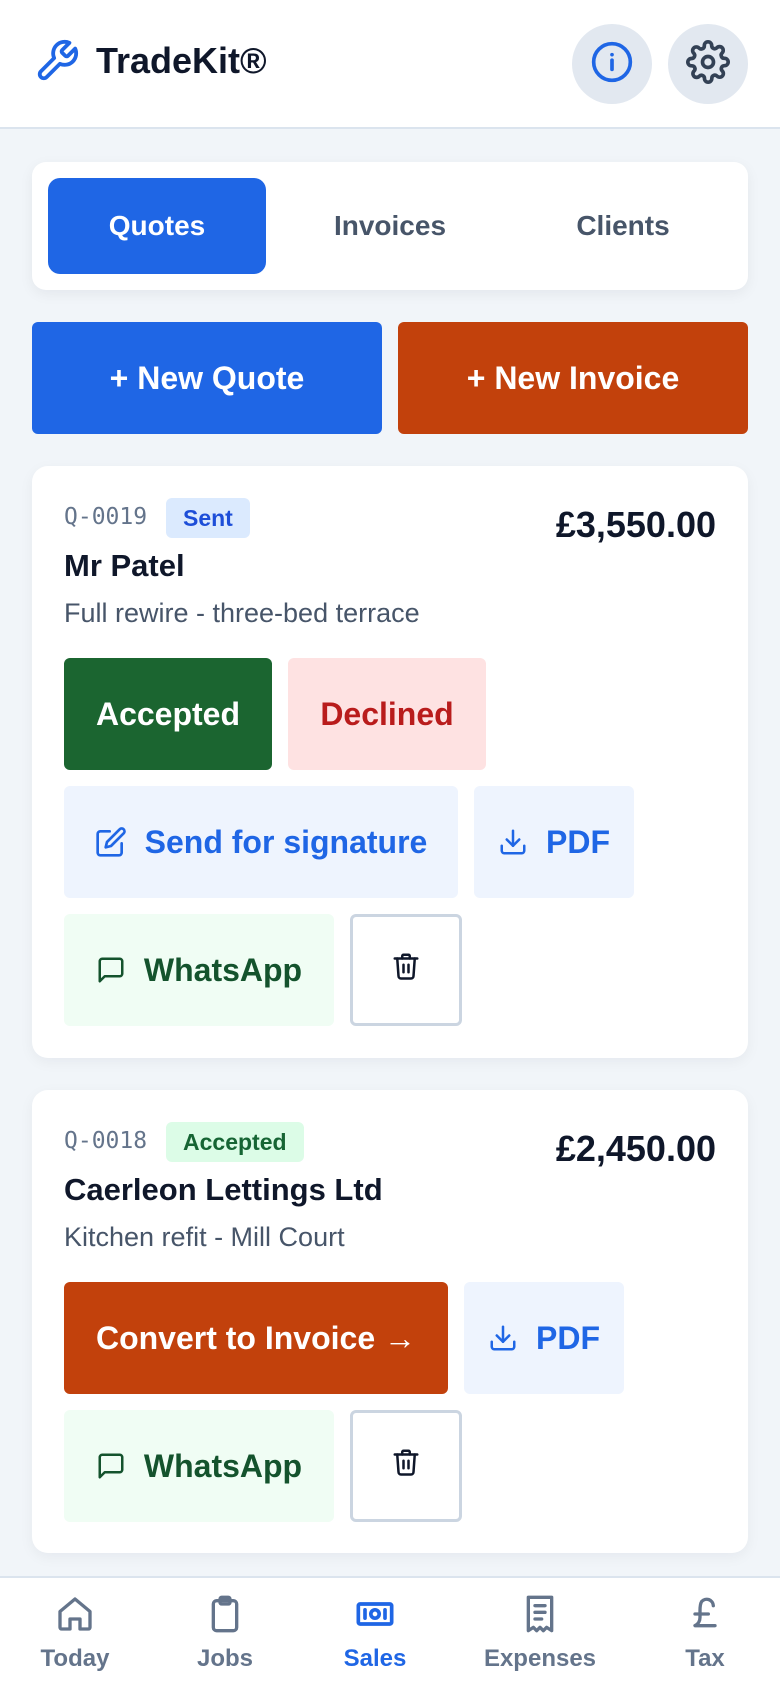 This screenshot has width=780, height=1688. I want to click on brand: TradeKit®, so click(150, 61).